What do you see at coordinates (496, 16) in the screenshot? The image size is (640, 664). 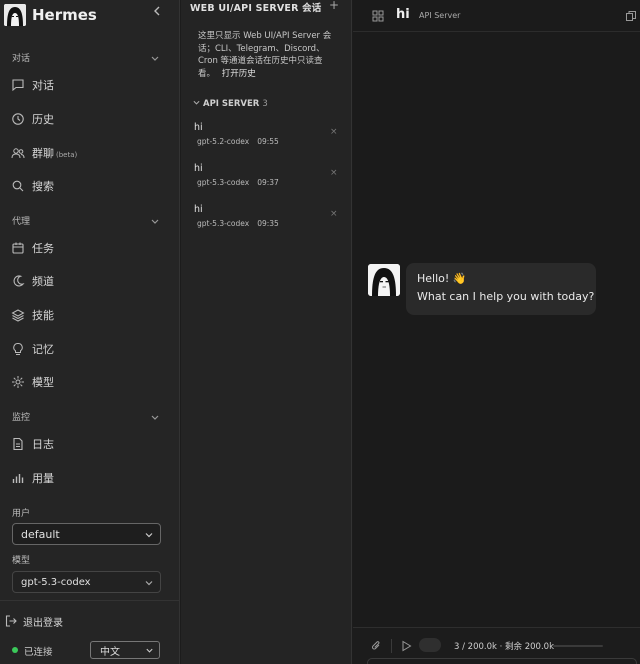 I see `chat-topbar: hi API Server` at bounding box center [496, 16].